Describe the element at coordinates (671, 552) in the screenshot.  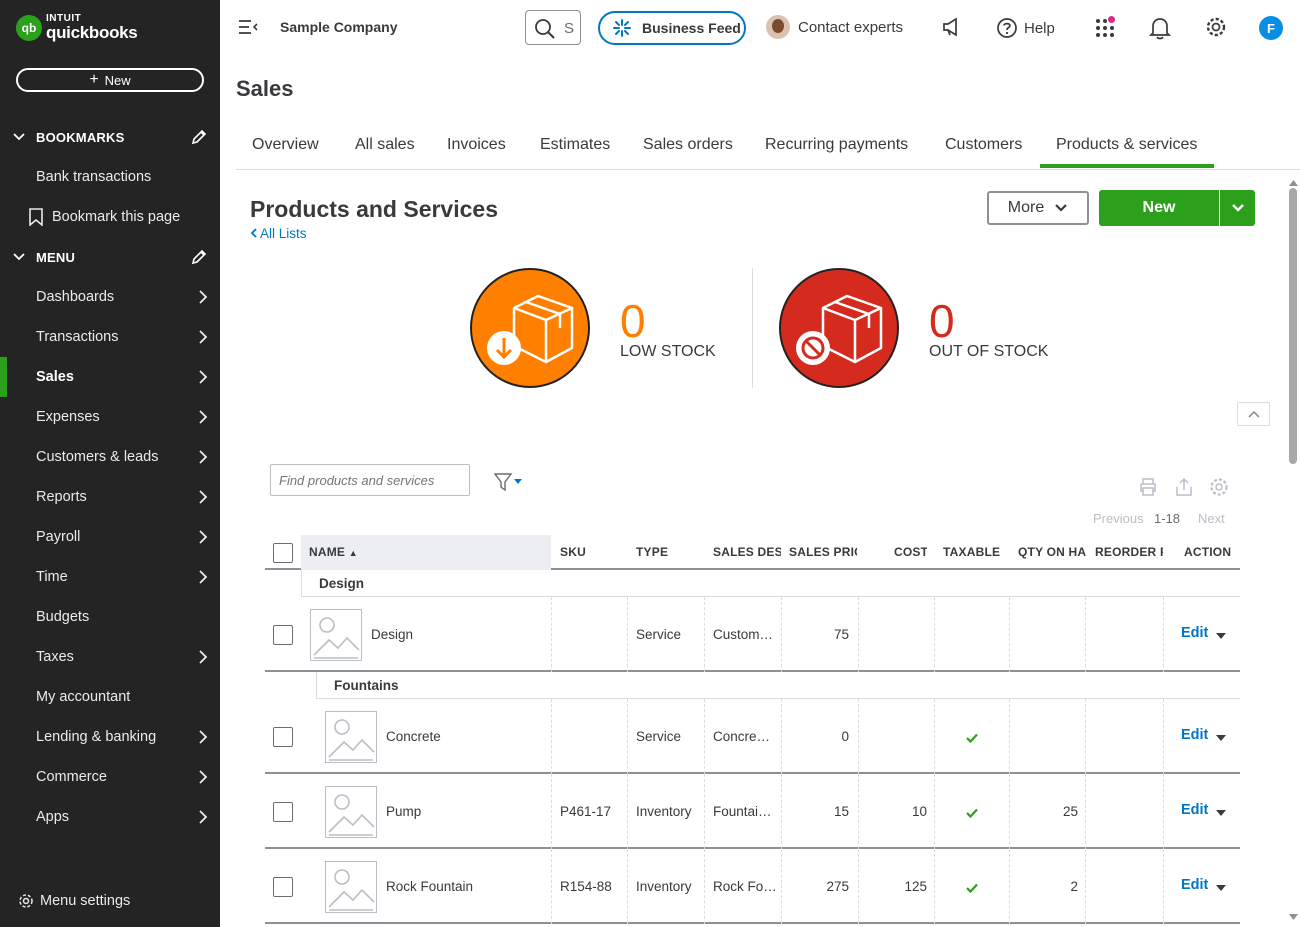
I see `header-type: TYPE` at that location.